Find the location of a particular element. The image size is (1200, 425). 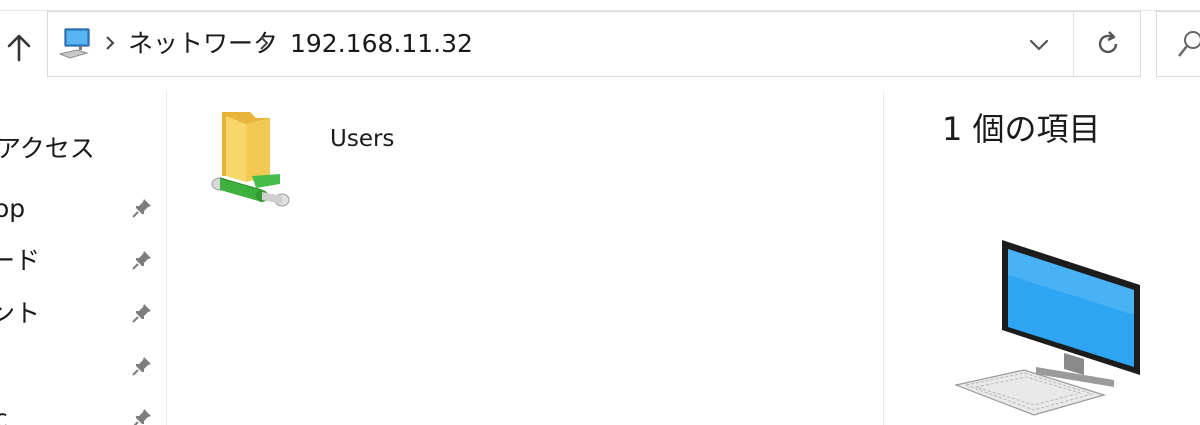

nav-item-label: アクセス is located at coordinates (47, 148).